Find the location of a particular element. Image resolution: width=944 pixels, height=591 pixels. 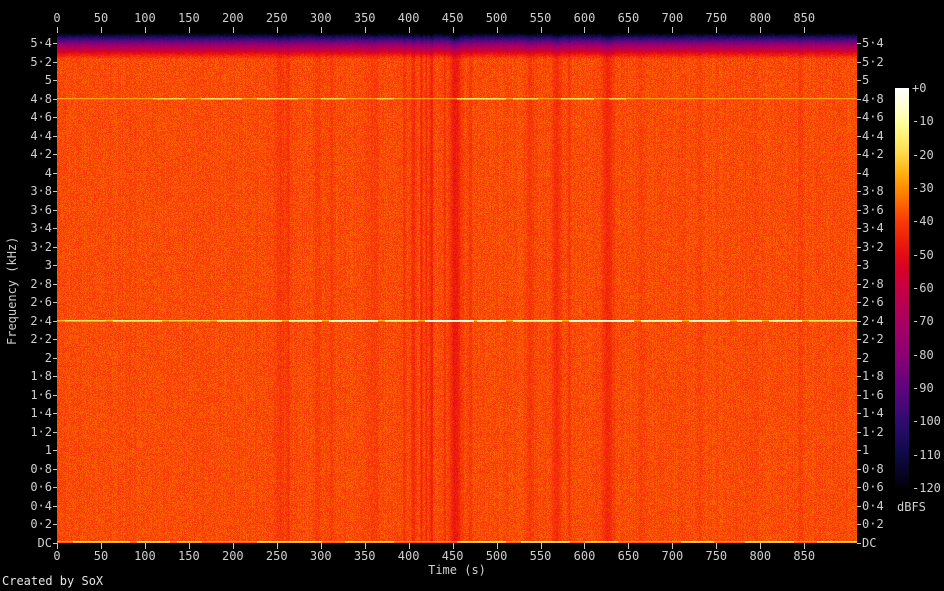

freq-axis-tick-label-right: 0·6 is located at coordinates (873, 487).